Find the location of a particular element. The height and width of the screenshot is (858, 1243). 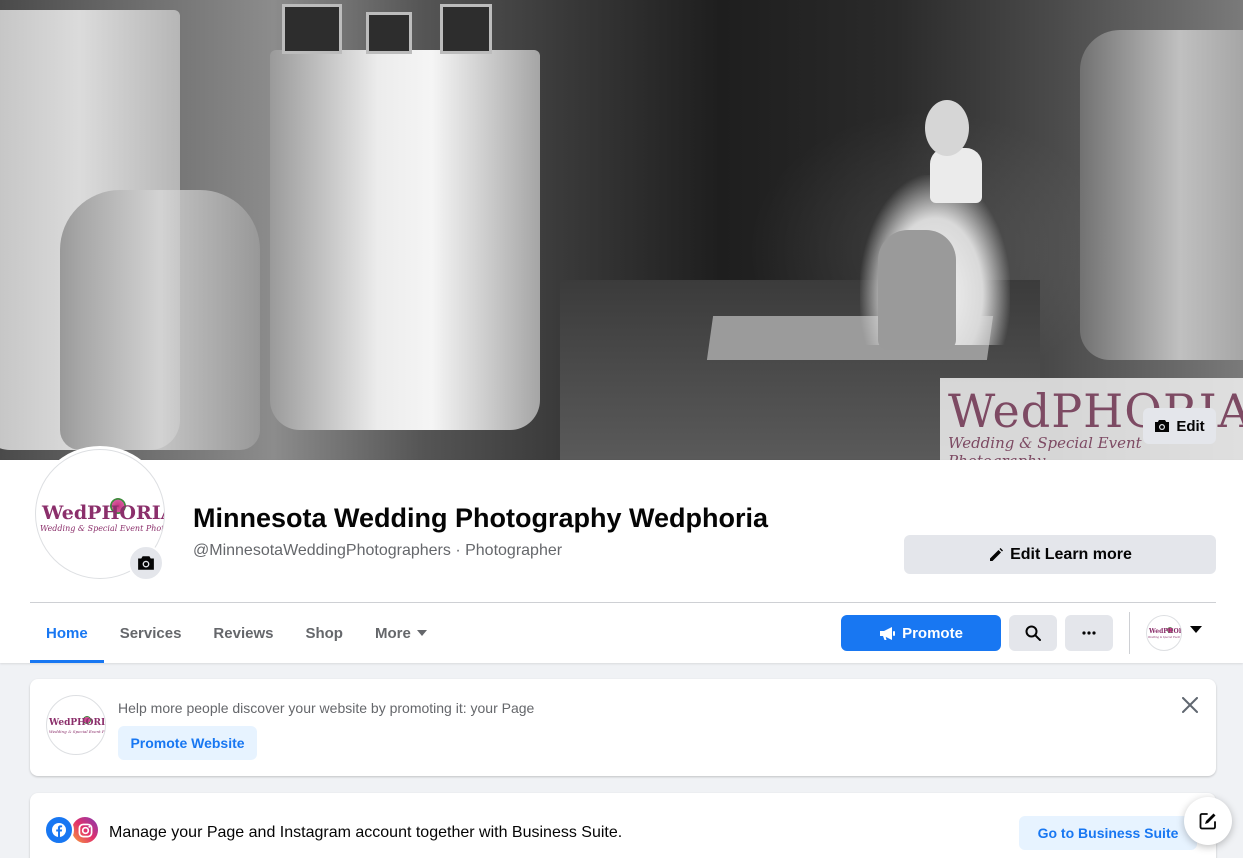

compose-button is located at coordinates (1208, 821).